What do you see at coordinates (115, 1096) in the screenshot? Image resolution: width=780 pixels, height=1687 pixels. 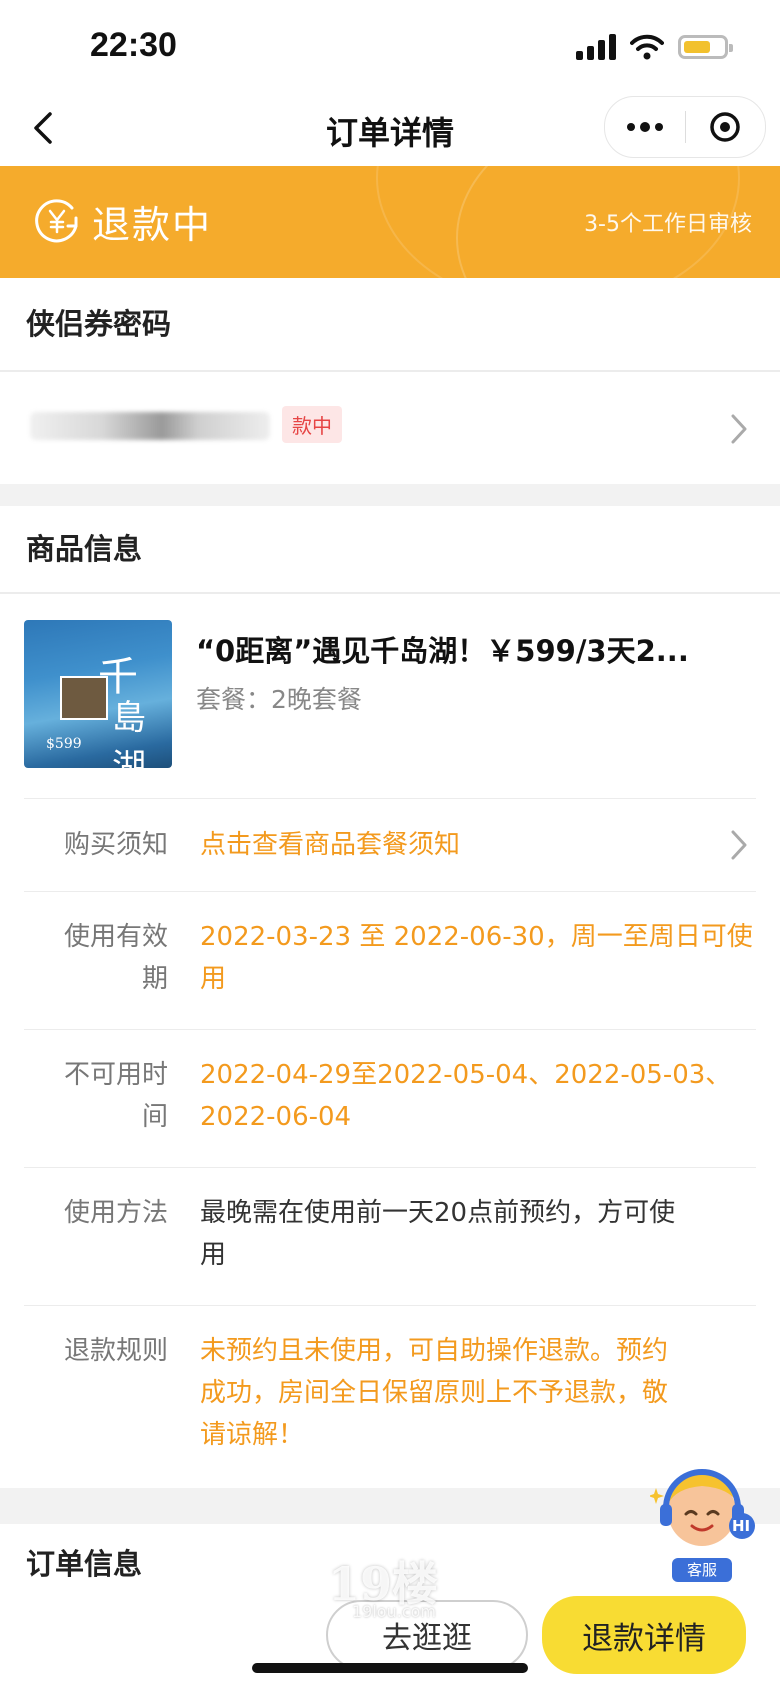 I see `detail-label: 不可用时间` at bounding box center [115, 1096].